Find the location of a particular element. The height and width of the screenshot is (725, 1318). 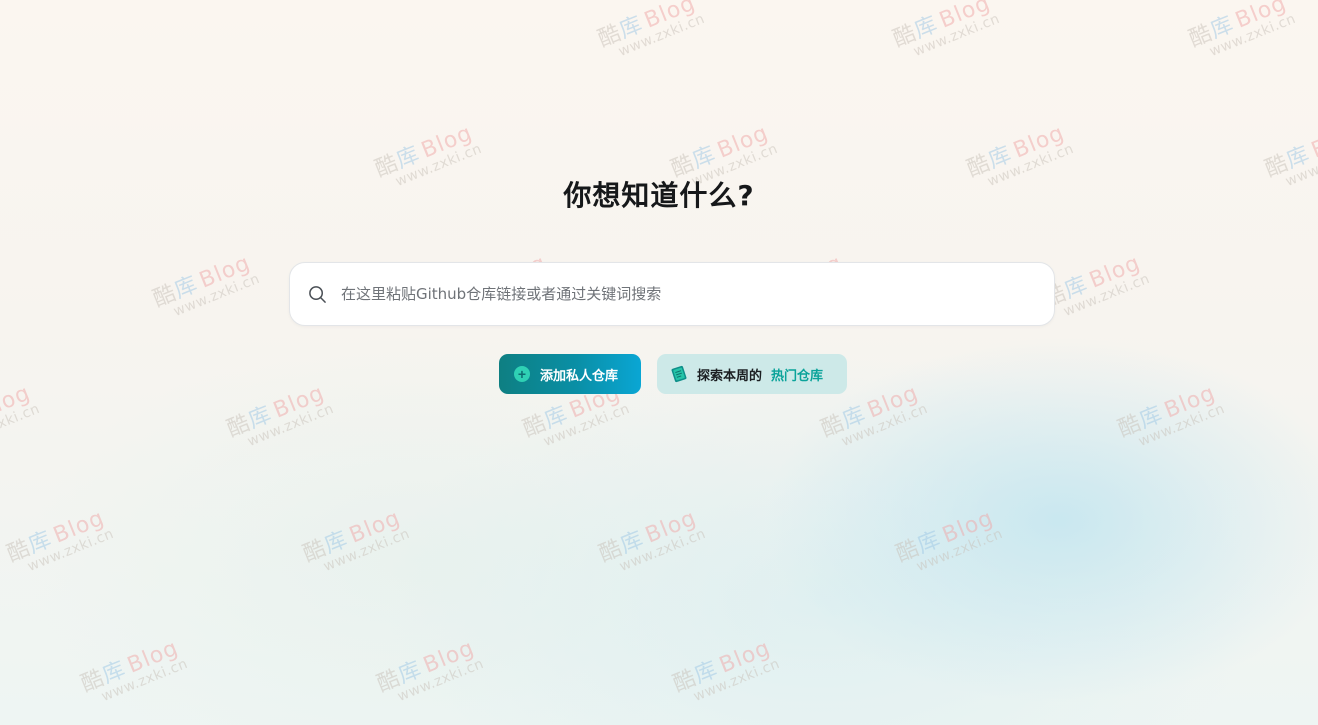

explore-label-highlight: 热门仓库 is located at coordinates (797, 375).